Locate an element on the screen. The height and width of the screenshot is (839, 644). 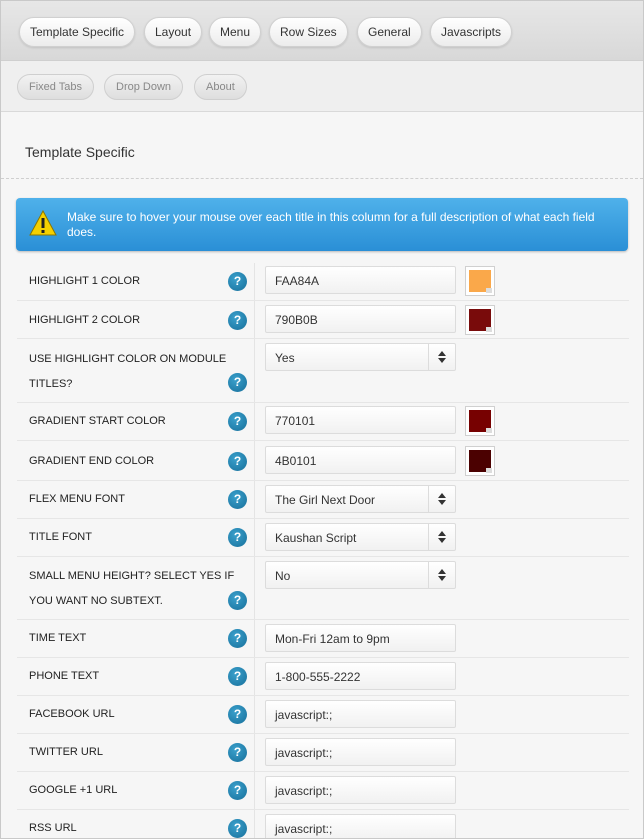
tab-fixed-tabs: Fixed Tabs is located at coordinates (55, 87).